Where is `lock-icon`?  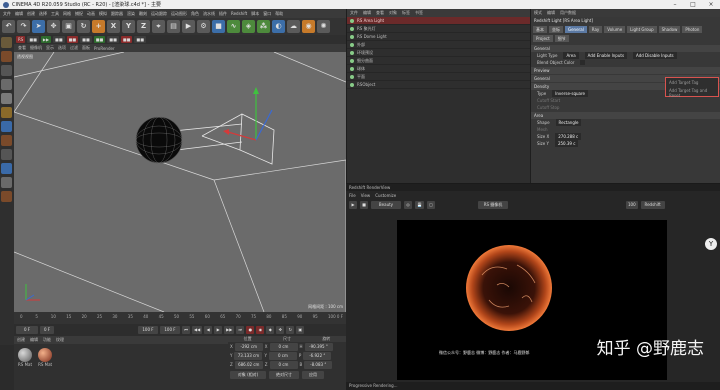
lock-icon is located at coordinates (6, 154).